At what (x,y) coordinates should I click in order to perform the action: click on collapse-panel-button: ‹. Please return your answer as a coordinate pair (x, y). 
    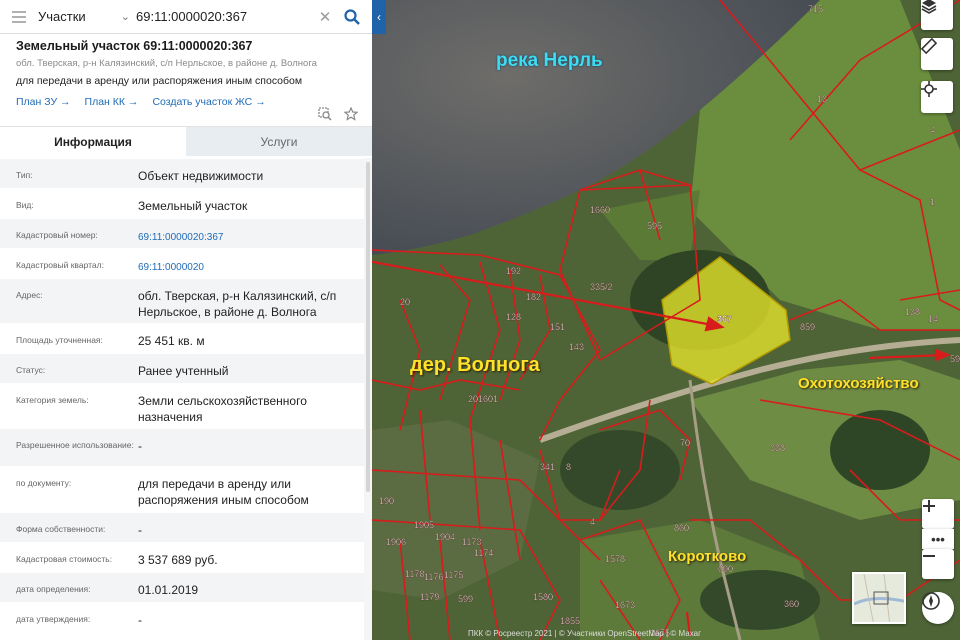
    Looking at the image, I should click on (379, 17).